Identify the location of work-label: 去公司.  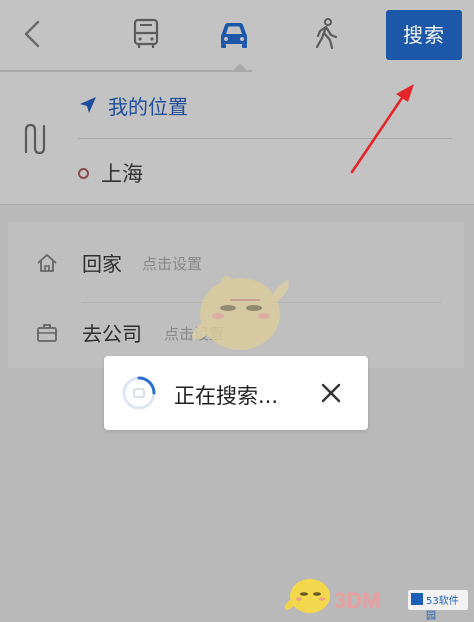
(112, 334).